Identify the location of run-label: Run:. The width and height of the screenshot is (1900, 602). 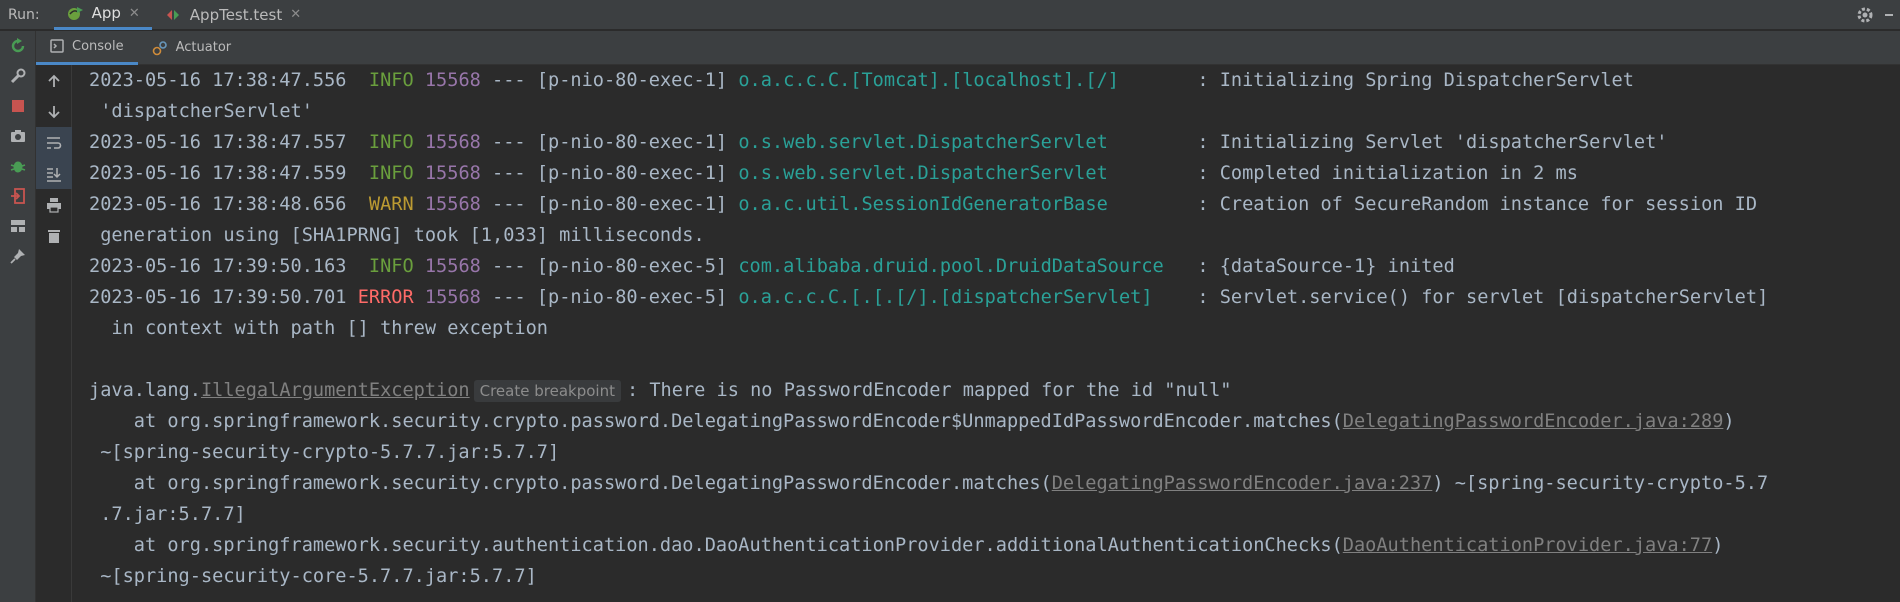
(24, 14).